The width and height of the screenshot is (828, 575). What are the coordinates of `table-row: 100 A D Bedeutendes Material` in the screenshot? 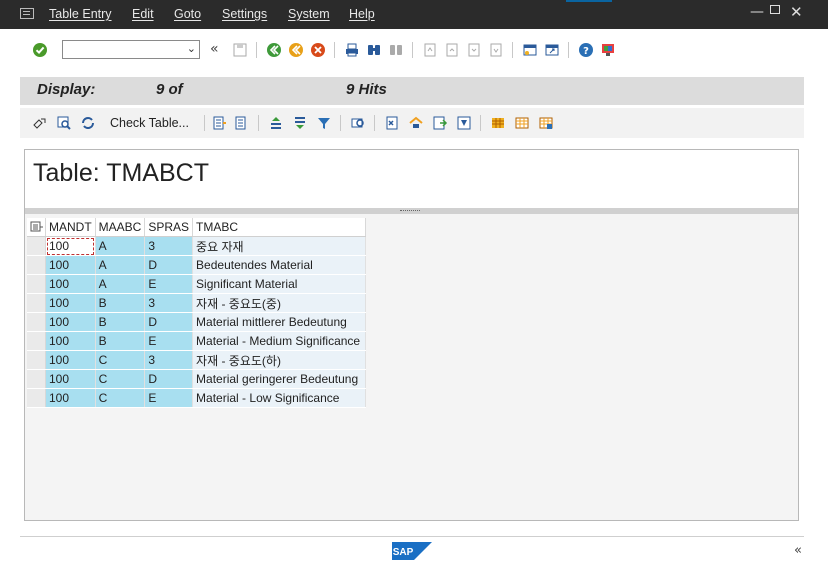 It's located at (197, 265).